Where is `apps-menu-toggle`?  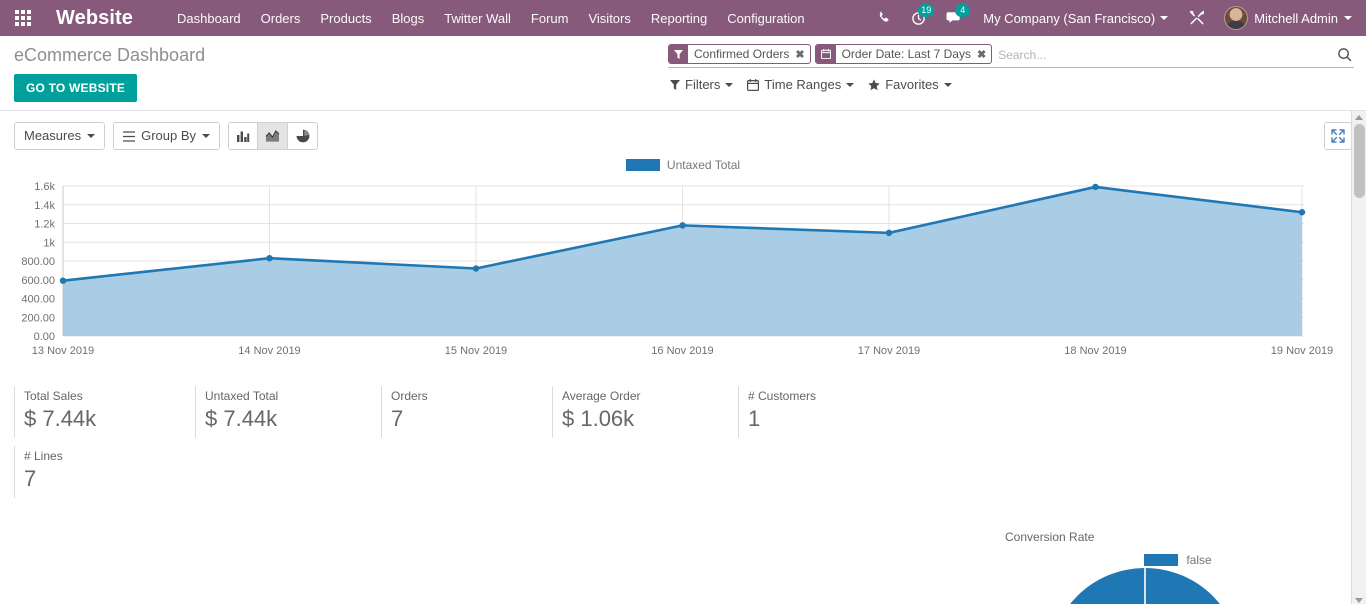
apps-menu-toggle is located at coordinates (23, 18).